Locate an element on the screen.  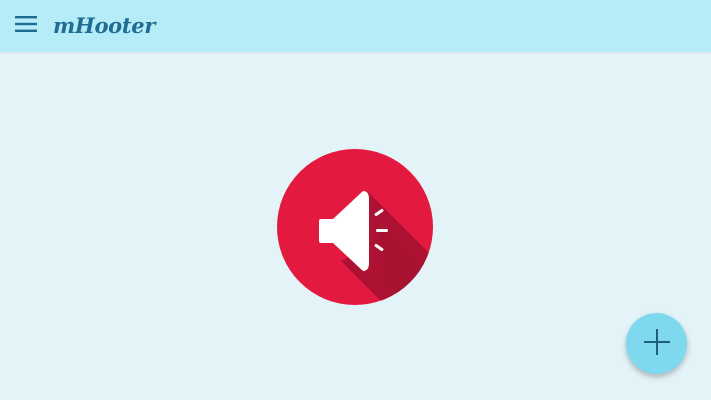
app-toolbar: mHooter is located at coordinates (355, 26).